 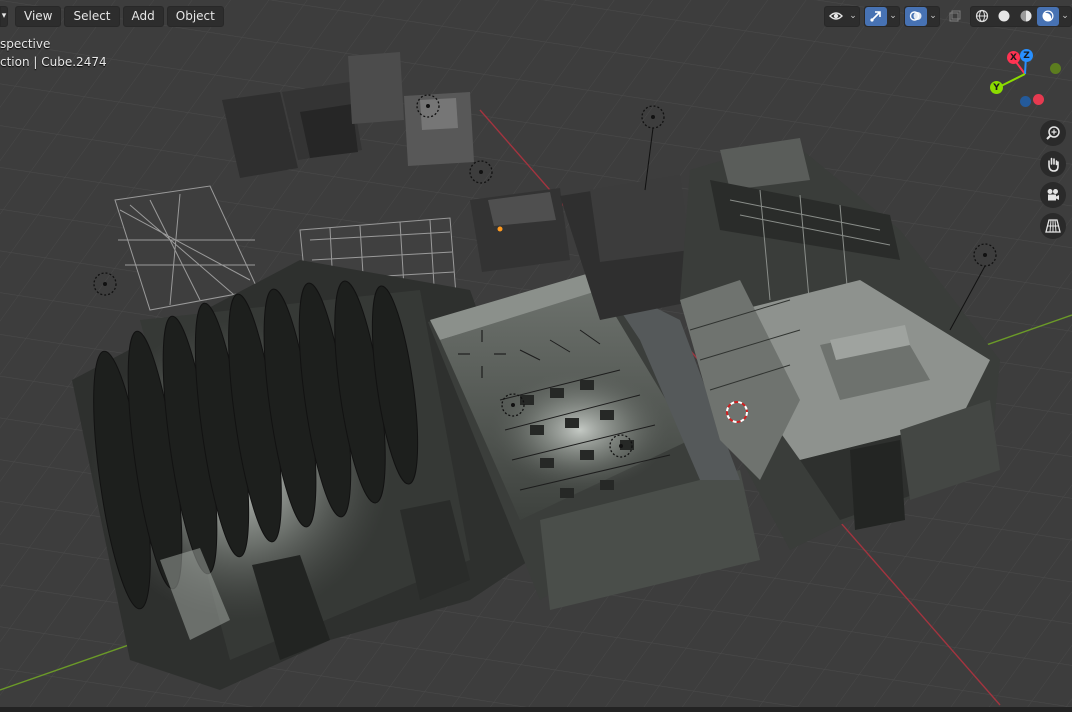 I want to click on zoom-icon, so click(x=1053, y=133).